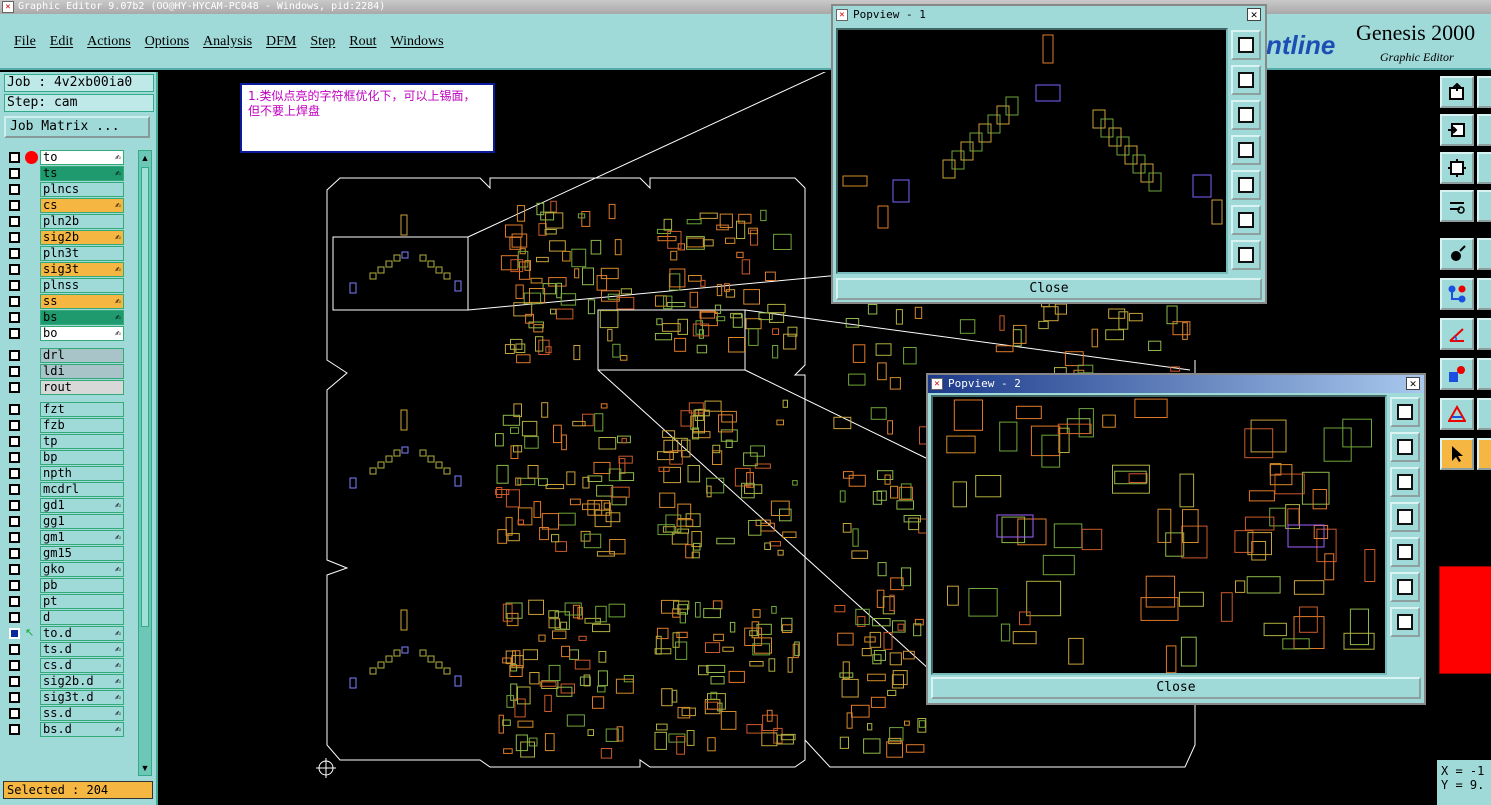 The height and width of the screenshot is (805, 1491). What do you see at coordinates (82, 371) in the screenshot?
I see `layer-name-button: ldi` at bounding box center [82, 371].